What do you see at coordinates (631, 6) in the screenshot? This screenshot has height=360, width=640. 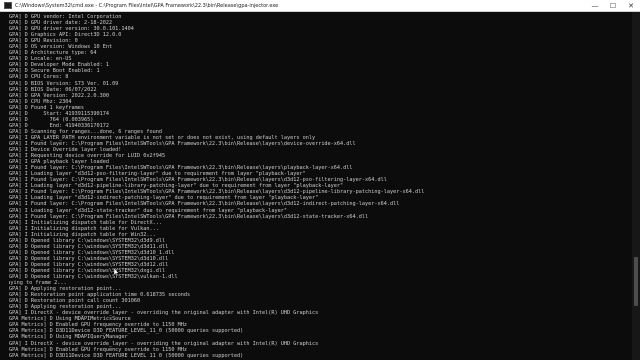 I see `close-button: ✕` at bounding box center [631, 6].